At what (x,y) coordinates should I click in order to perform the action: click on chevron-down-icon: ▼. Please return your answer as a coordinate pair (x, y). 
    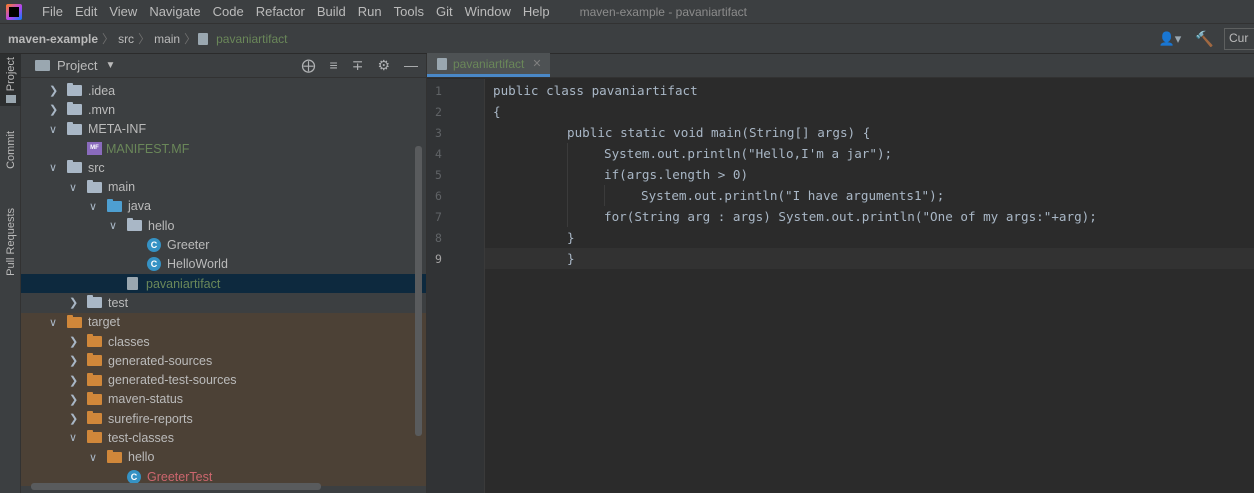
    Looking at the image, I should click on (110, 65).